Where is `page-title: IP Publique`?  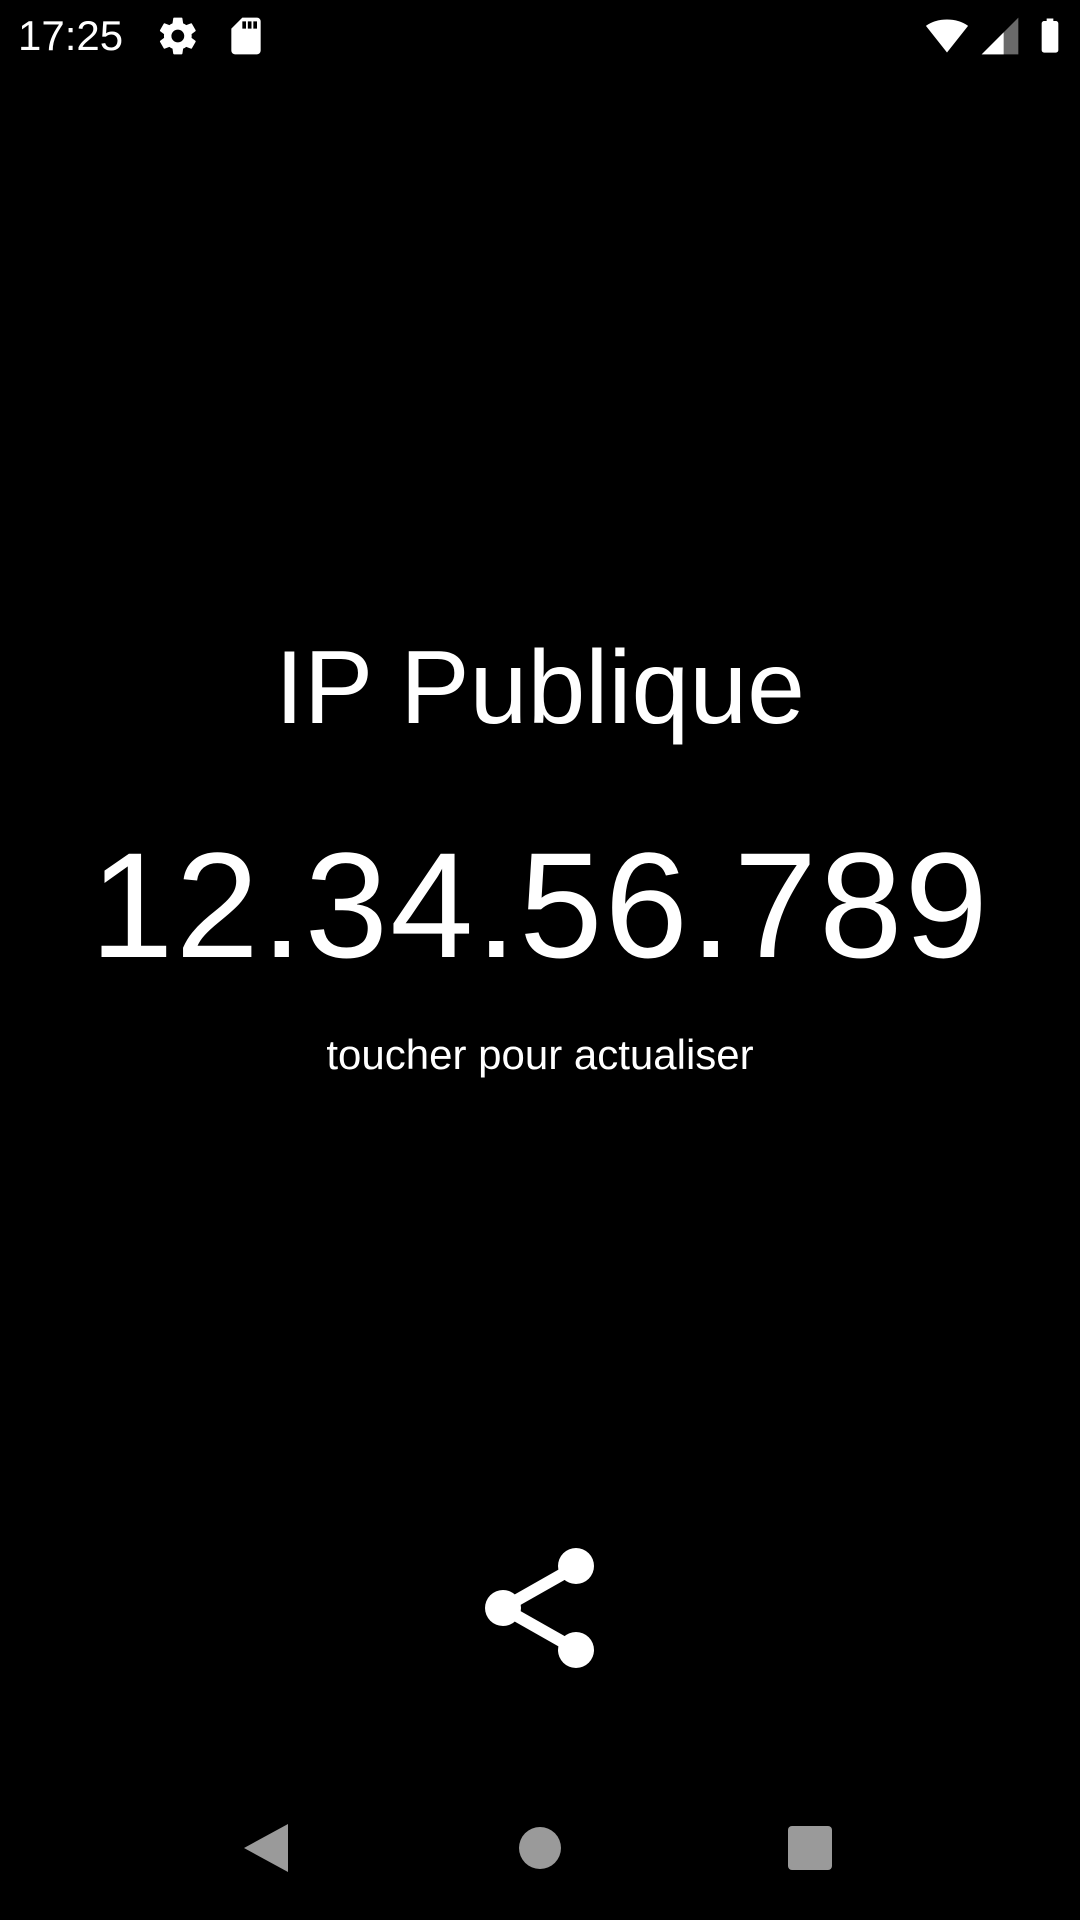
page-title: IP Publique is located at coordinates (540, 688).